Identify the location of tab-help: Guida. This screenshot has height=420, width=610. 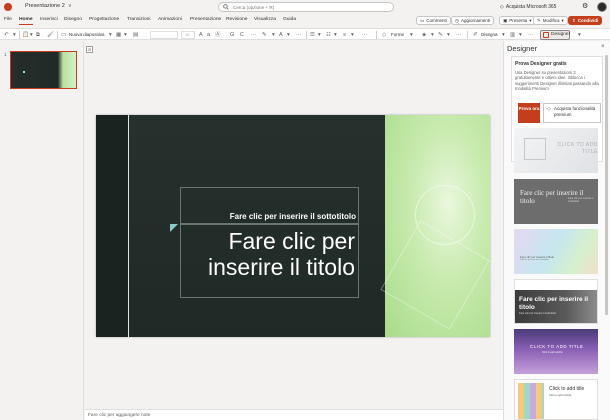
(289, 19).